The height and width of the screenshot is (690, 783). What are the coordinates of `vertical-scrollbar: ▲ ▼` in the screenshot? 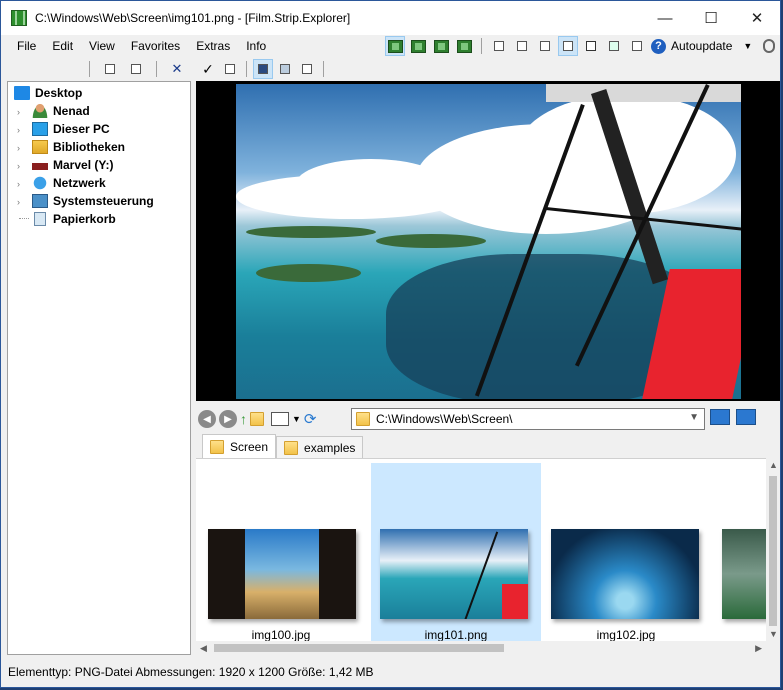 It's located at (773, 549).